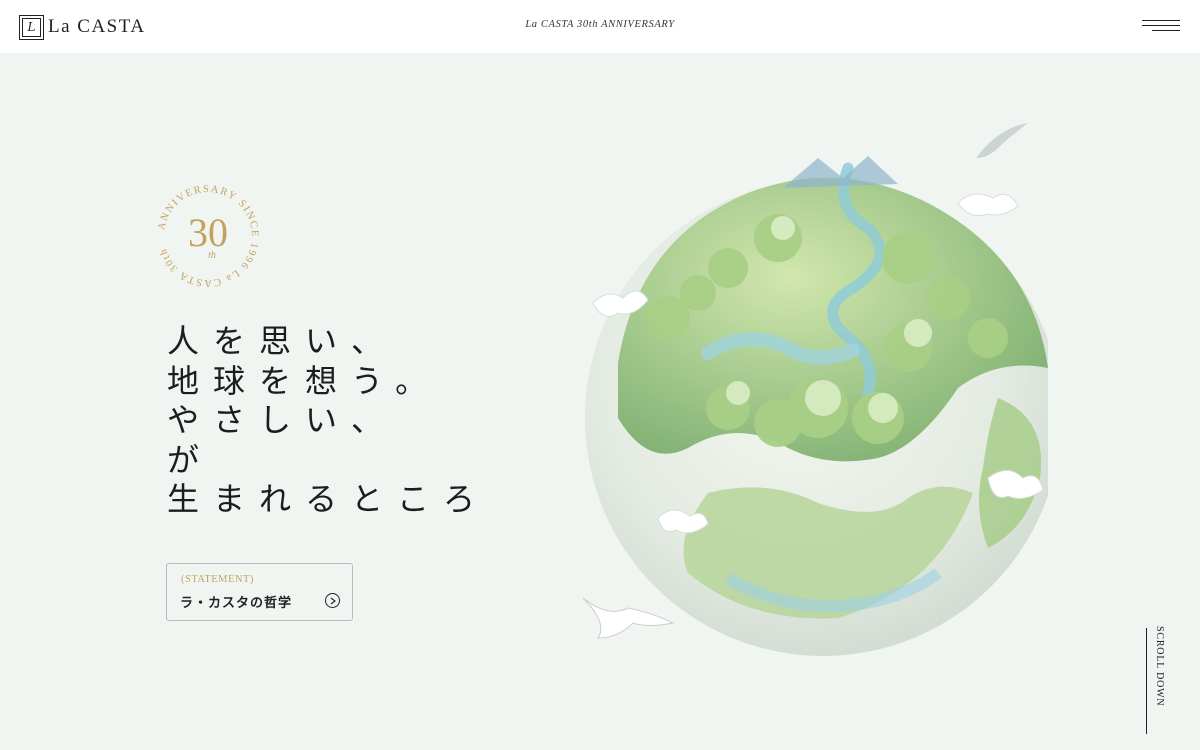  I want to click on site-header: L La CASTA La CASTA 30th ANNIVERSARY, so click(600, 26).